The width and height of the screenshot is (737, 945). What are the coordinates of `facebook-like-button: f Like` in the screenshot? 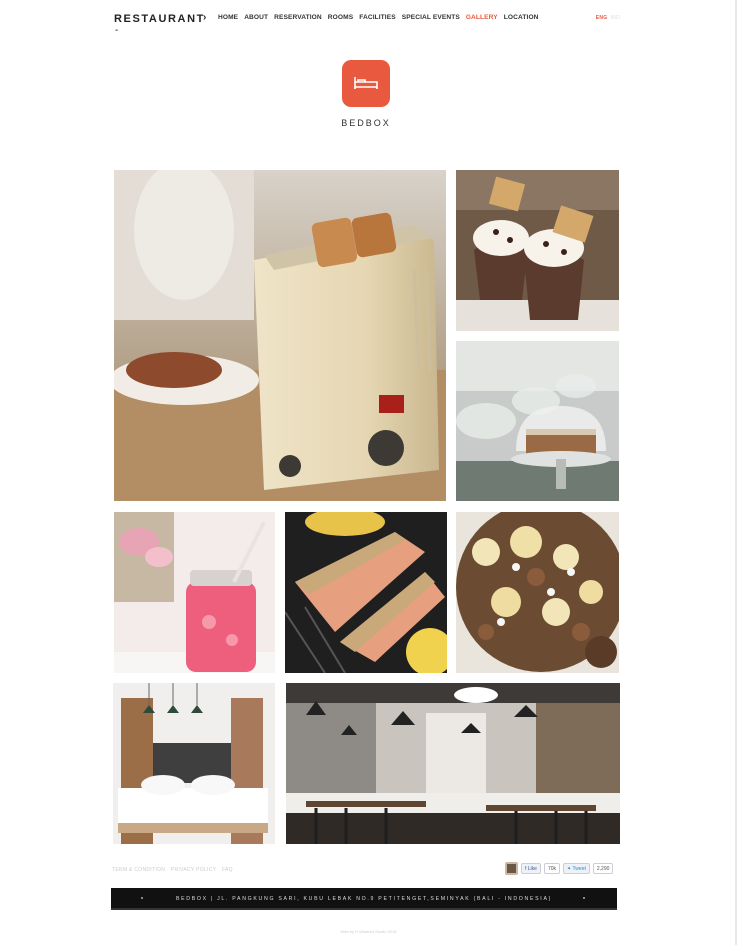 It's located at (531, 868).